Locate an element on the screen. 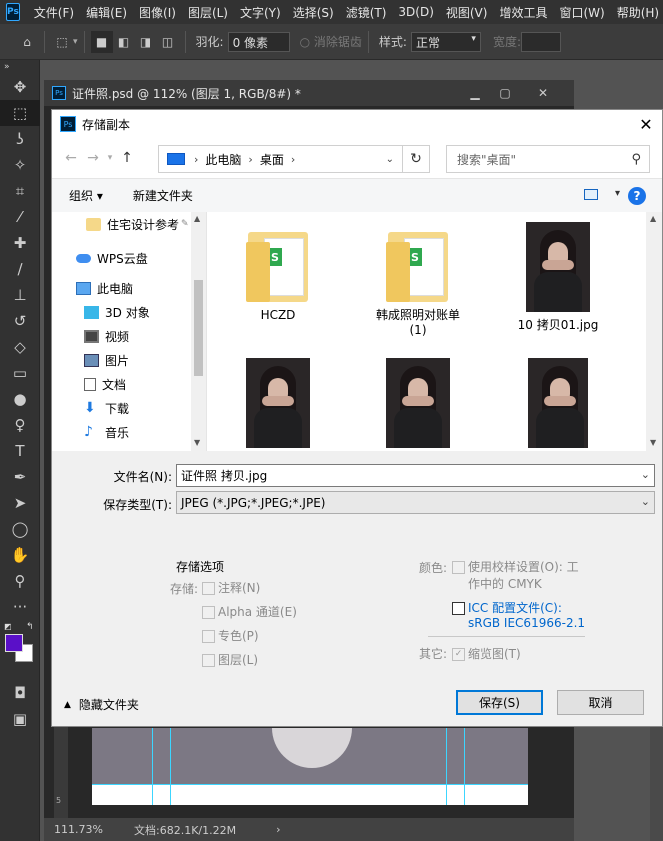 This screenshot has width=663, height=841. dialog-title-bar: Ps 存储副本 ✕ is located at coordinates (357, 124).